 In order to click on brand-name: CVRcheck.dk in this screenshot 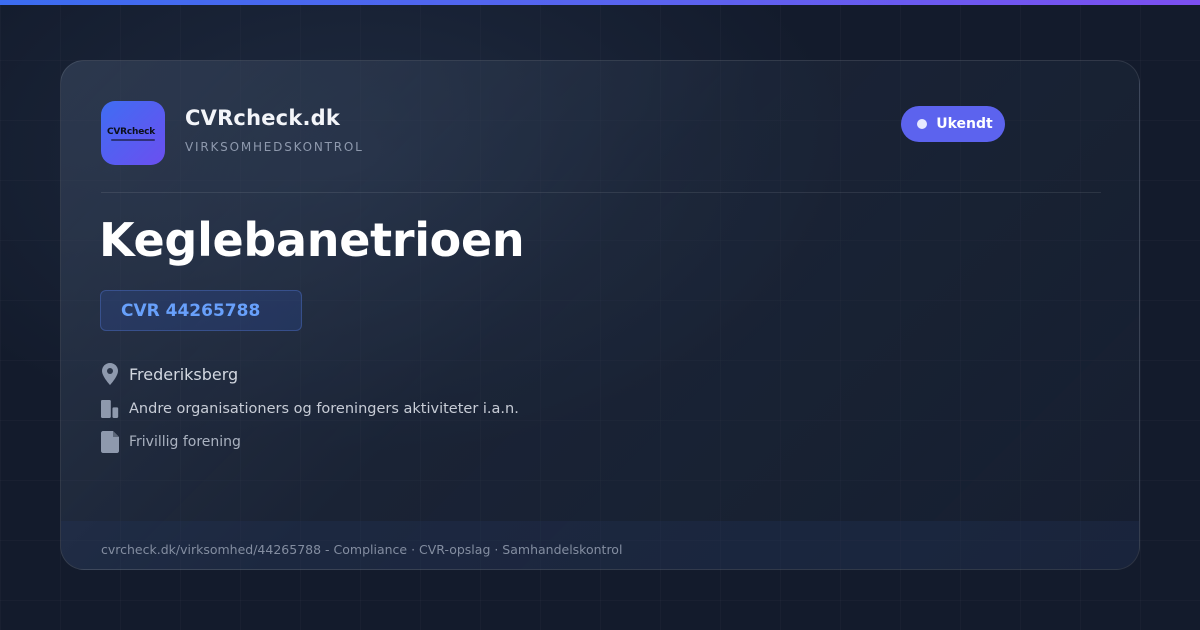, I will do `click(263, 118)`.